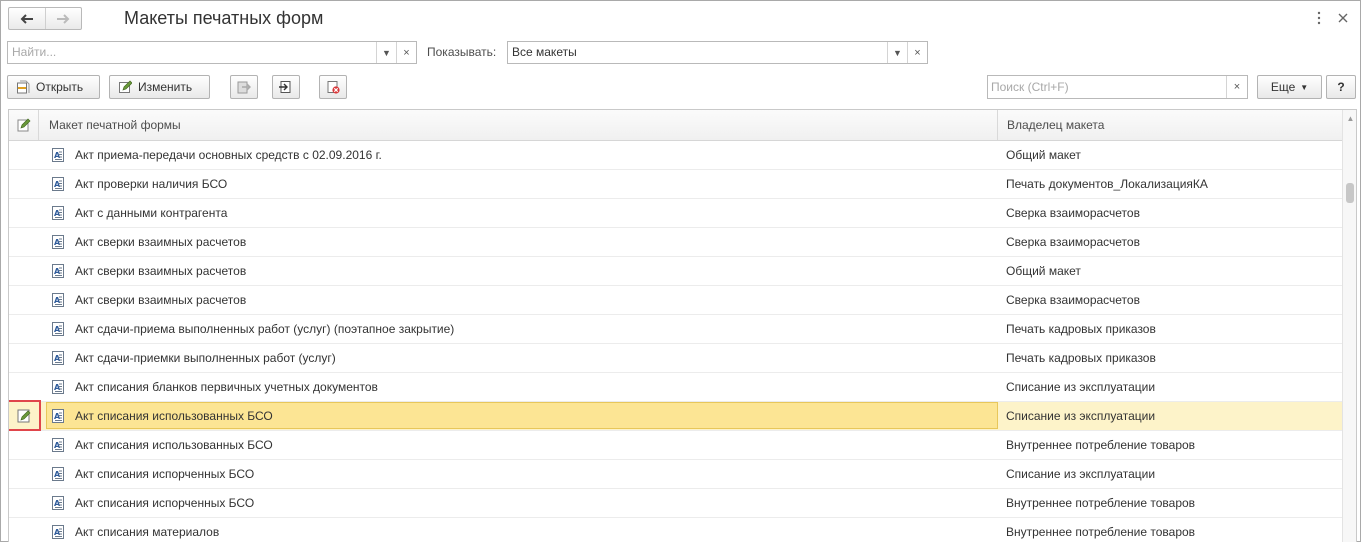 Image resolution: width=1361 pixels, height=542 pixels. I want to click on chevron-down-icon: ▼, so click(386, 52).